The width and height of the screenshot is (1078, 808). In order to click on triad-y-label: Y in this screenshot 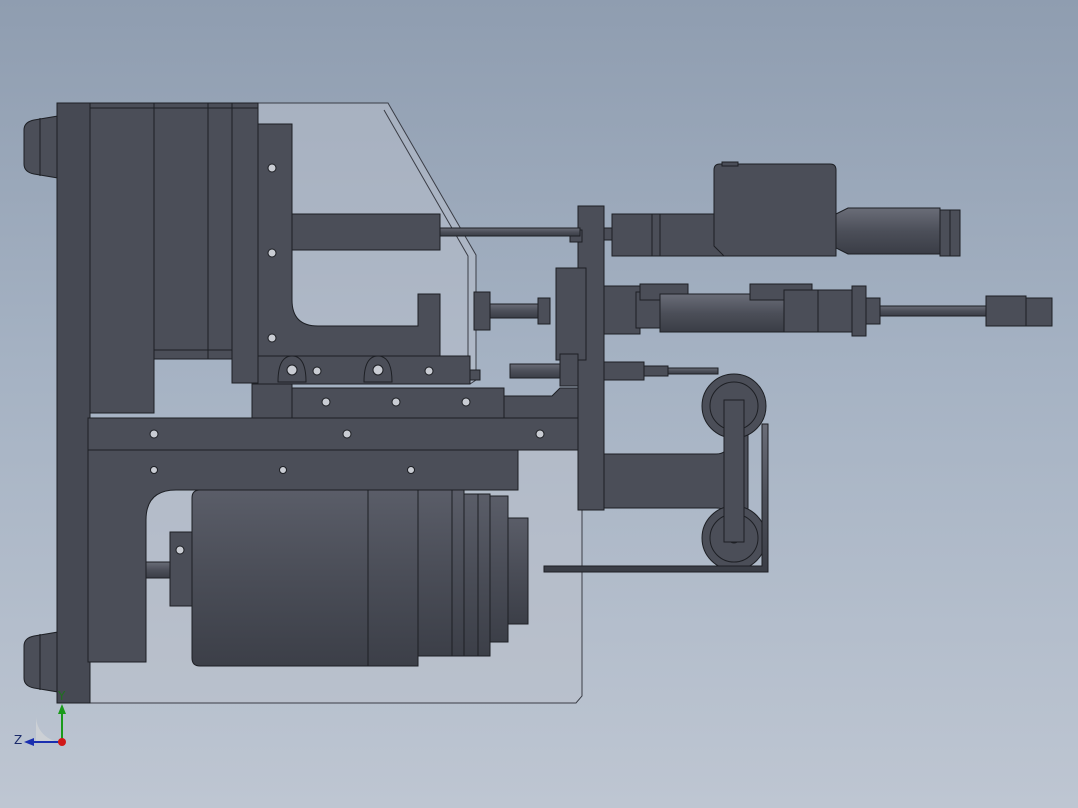, I will do `click(61, 696)`.